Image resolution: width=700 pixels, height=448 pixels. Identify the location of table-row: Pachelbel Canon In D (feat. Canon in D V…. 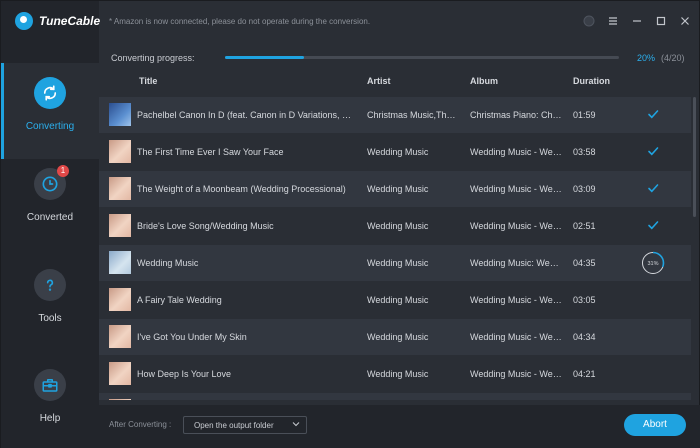
(395, 115).